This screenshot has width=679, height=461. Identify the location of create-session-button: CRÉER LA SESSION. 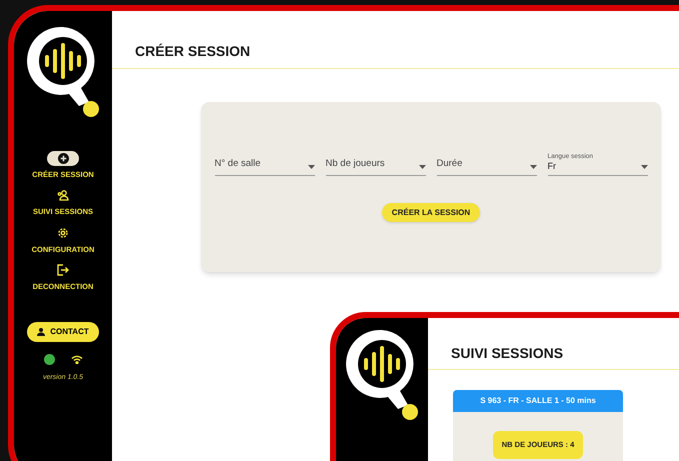
(431, 212).